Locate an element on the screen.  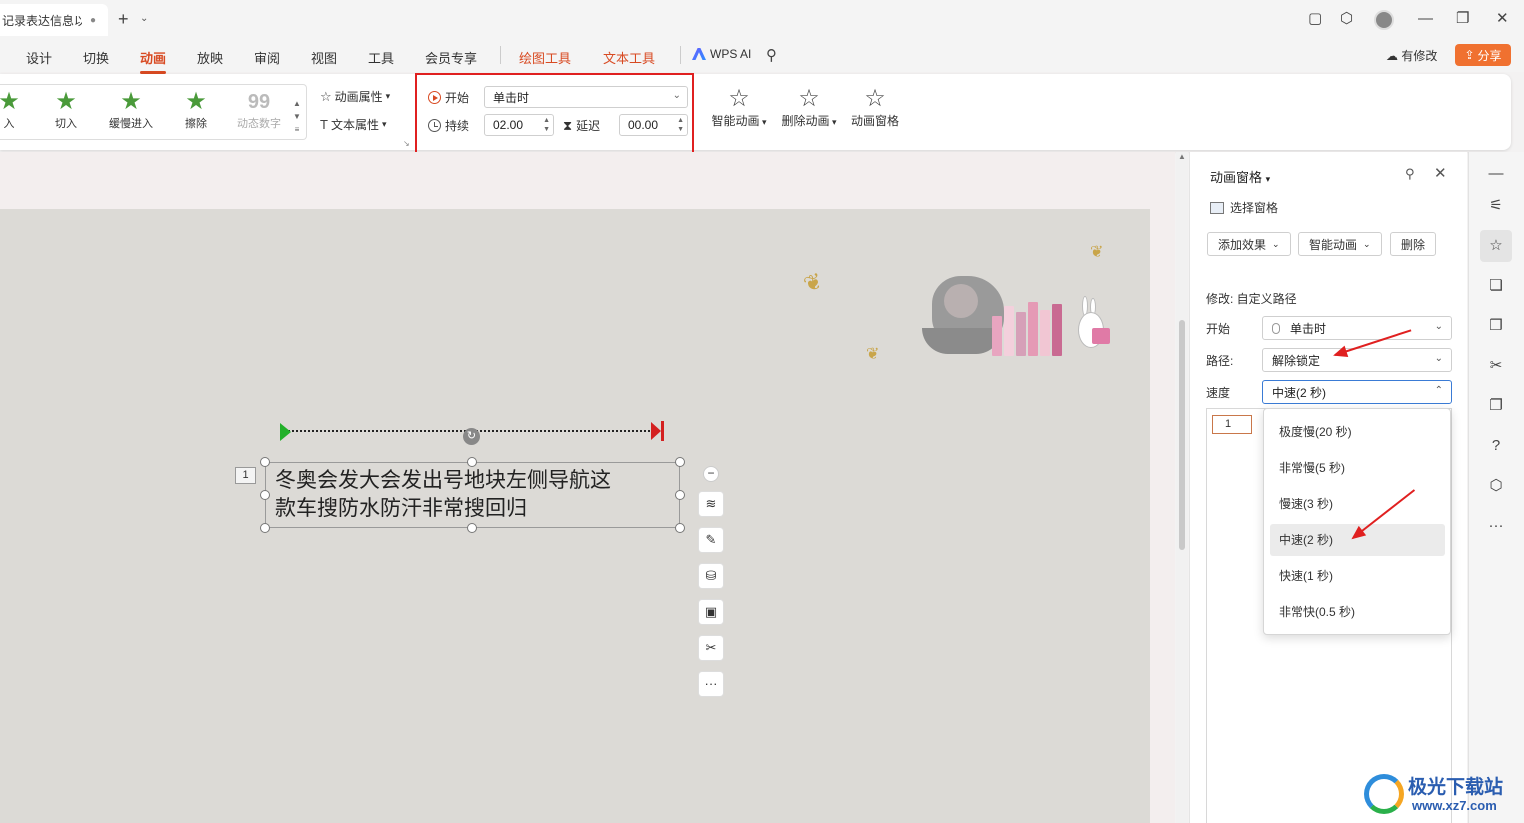
fill-bucket-icon: ⛁ is located at coordinates (711, 576).